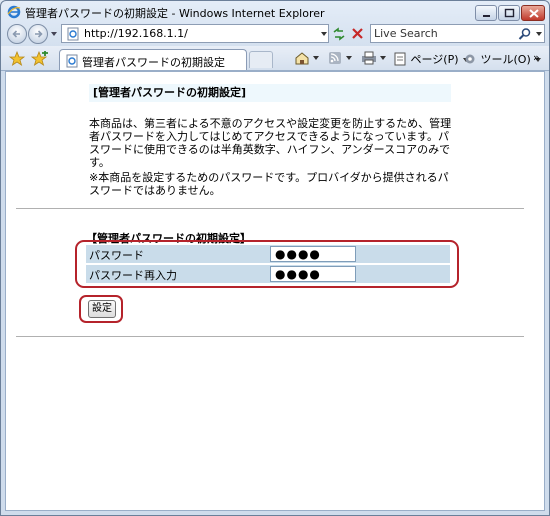  I want to click on tab-label: 管理者パスワードの初期設定, so click(153, 62).